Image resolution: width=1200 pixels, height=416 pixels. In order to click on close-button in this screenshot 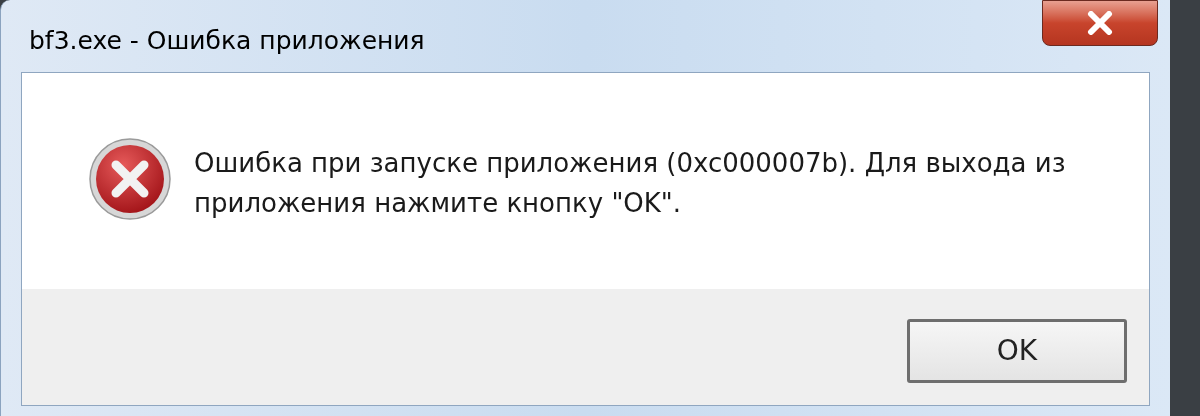, I will do `click(1100, 23)`.